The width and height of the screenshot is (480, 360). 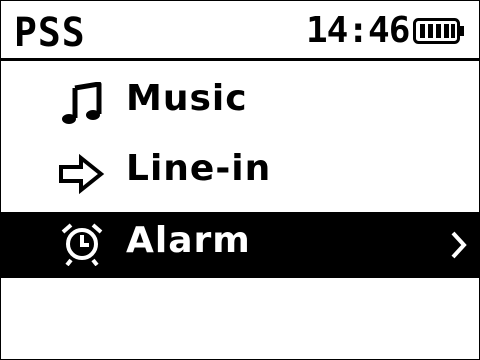 I want to click on alarm-clock-icon, so click(x=82, y=244).